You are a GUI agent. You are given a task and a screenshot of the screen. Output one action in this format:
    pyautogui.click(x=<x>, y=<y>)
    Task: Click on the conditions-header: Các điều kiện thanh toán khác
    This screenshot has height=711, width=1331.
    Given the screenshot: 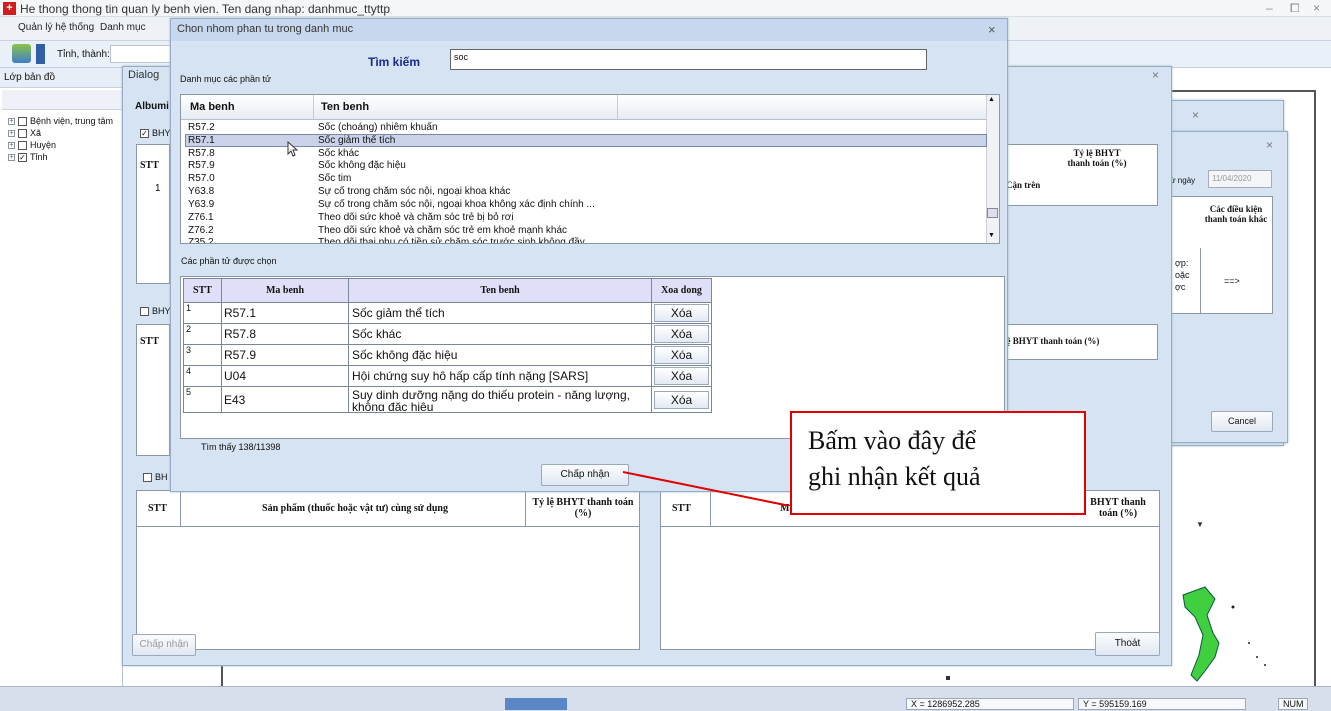 What is the action you would take?
    pyautogui.click(x=1236, y=214)
    